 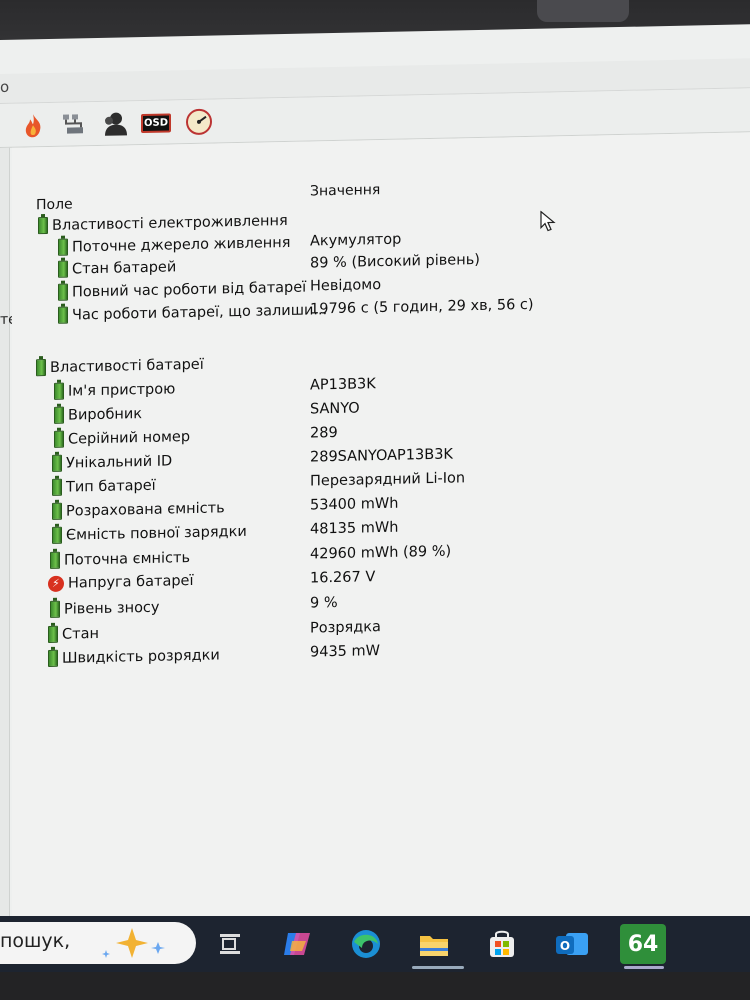 What do you see at coordinates (388, 480) in the screenshot?
I see `row-value: Перезарядний Li-Ion` at bounding box center [388, 480].